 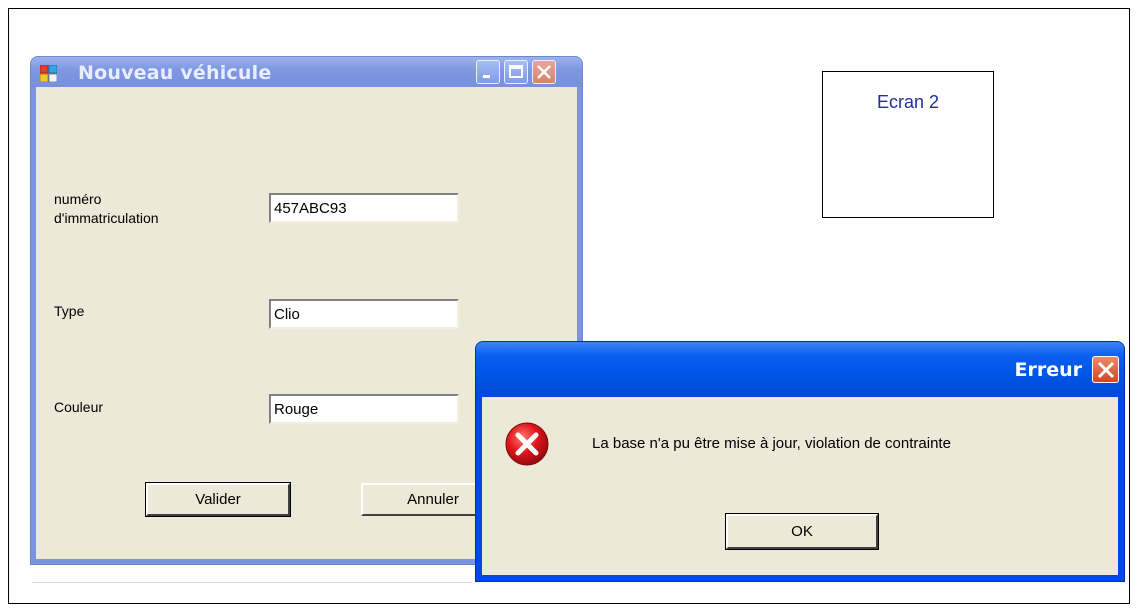 I want to click on maximize-button, so click(x=516, y=72).